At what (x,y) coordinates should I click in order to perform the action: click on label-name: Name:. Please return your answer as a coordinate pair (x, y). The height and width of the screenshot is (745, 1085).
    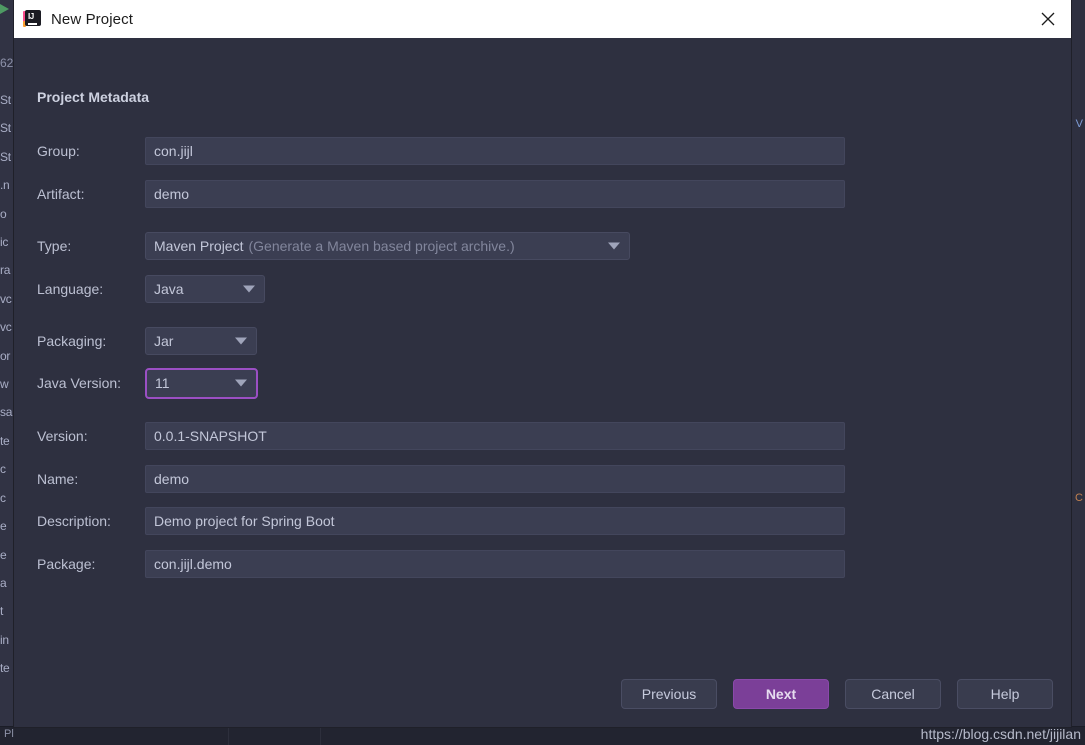
    Looking at the image, I should click on (58, 479).